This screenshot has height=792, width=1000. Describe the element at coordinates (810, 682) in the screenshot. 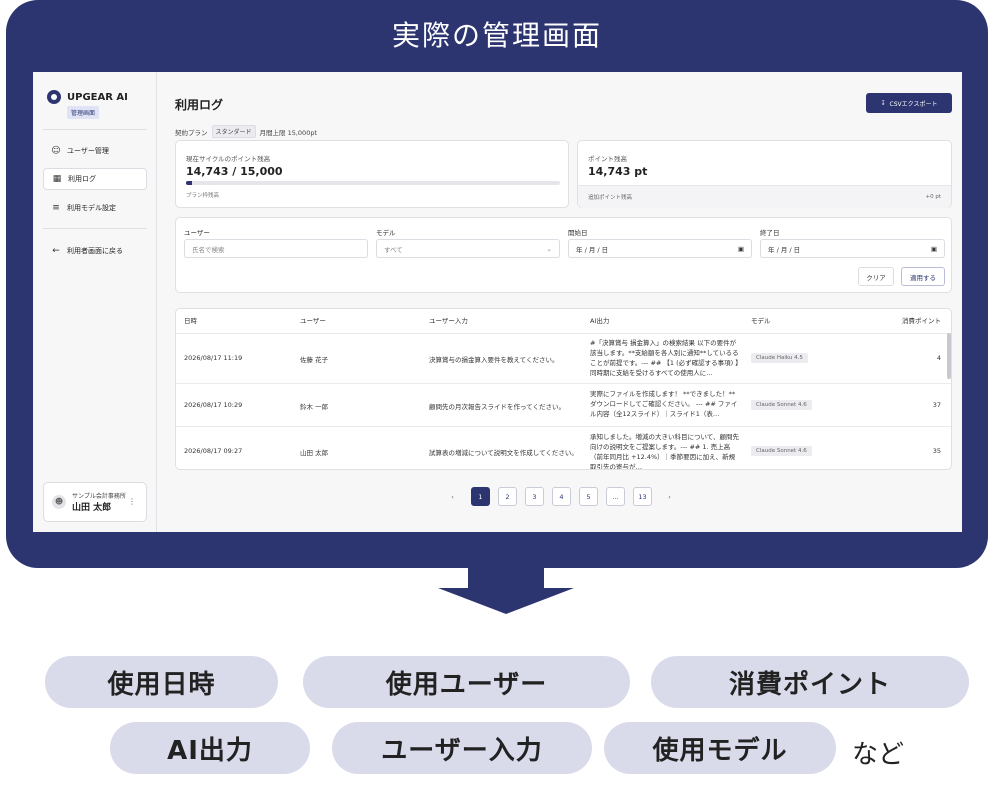

I see `tag-consumed-points: 消費ポイント` at that location.